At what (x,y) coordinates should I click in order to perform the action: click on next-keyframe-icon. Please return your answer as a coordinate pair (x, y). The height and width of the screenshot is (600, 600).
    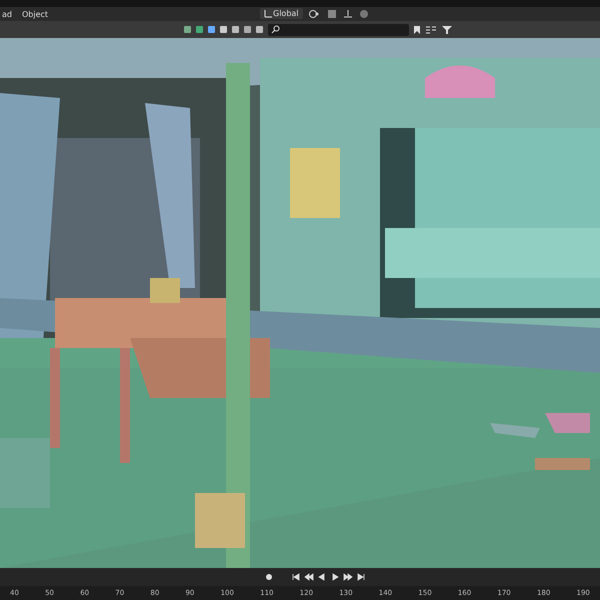
    Looking at the image, I should click on (348, 577).